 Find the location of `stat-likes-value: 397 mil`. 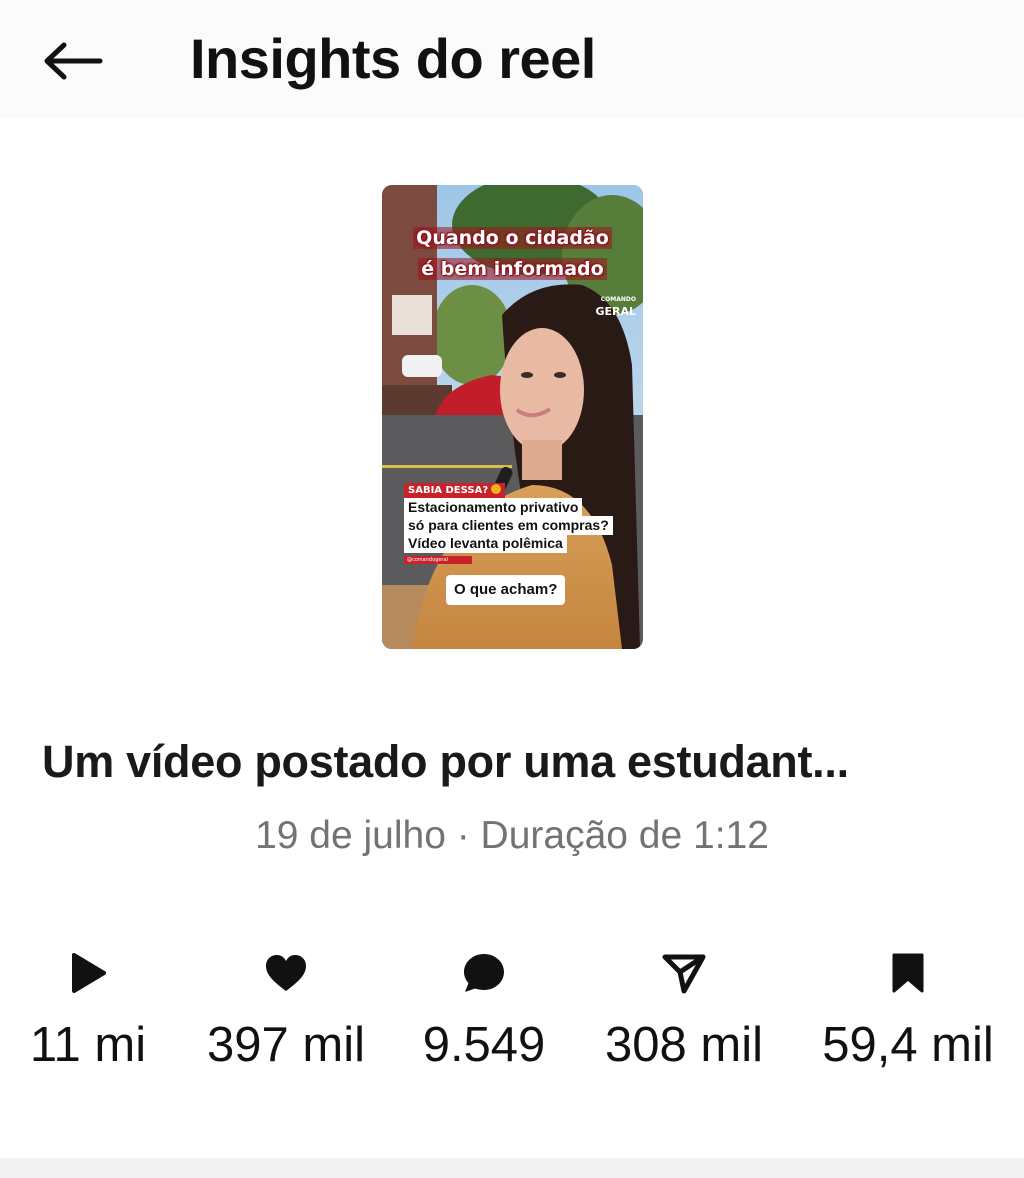

stat-likes-value: 397 mil is located at coordinates (286, 1045).